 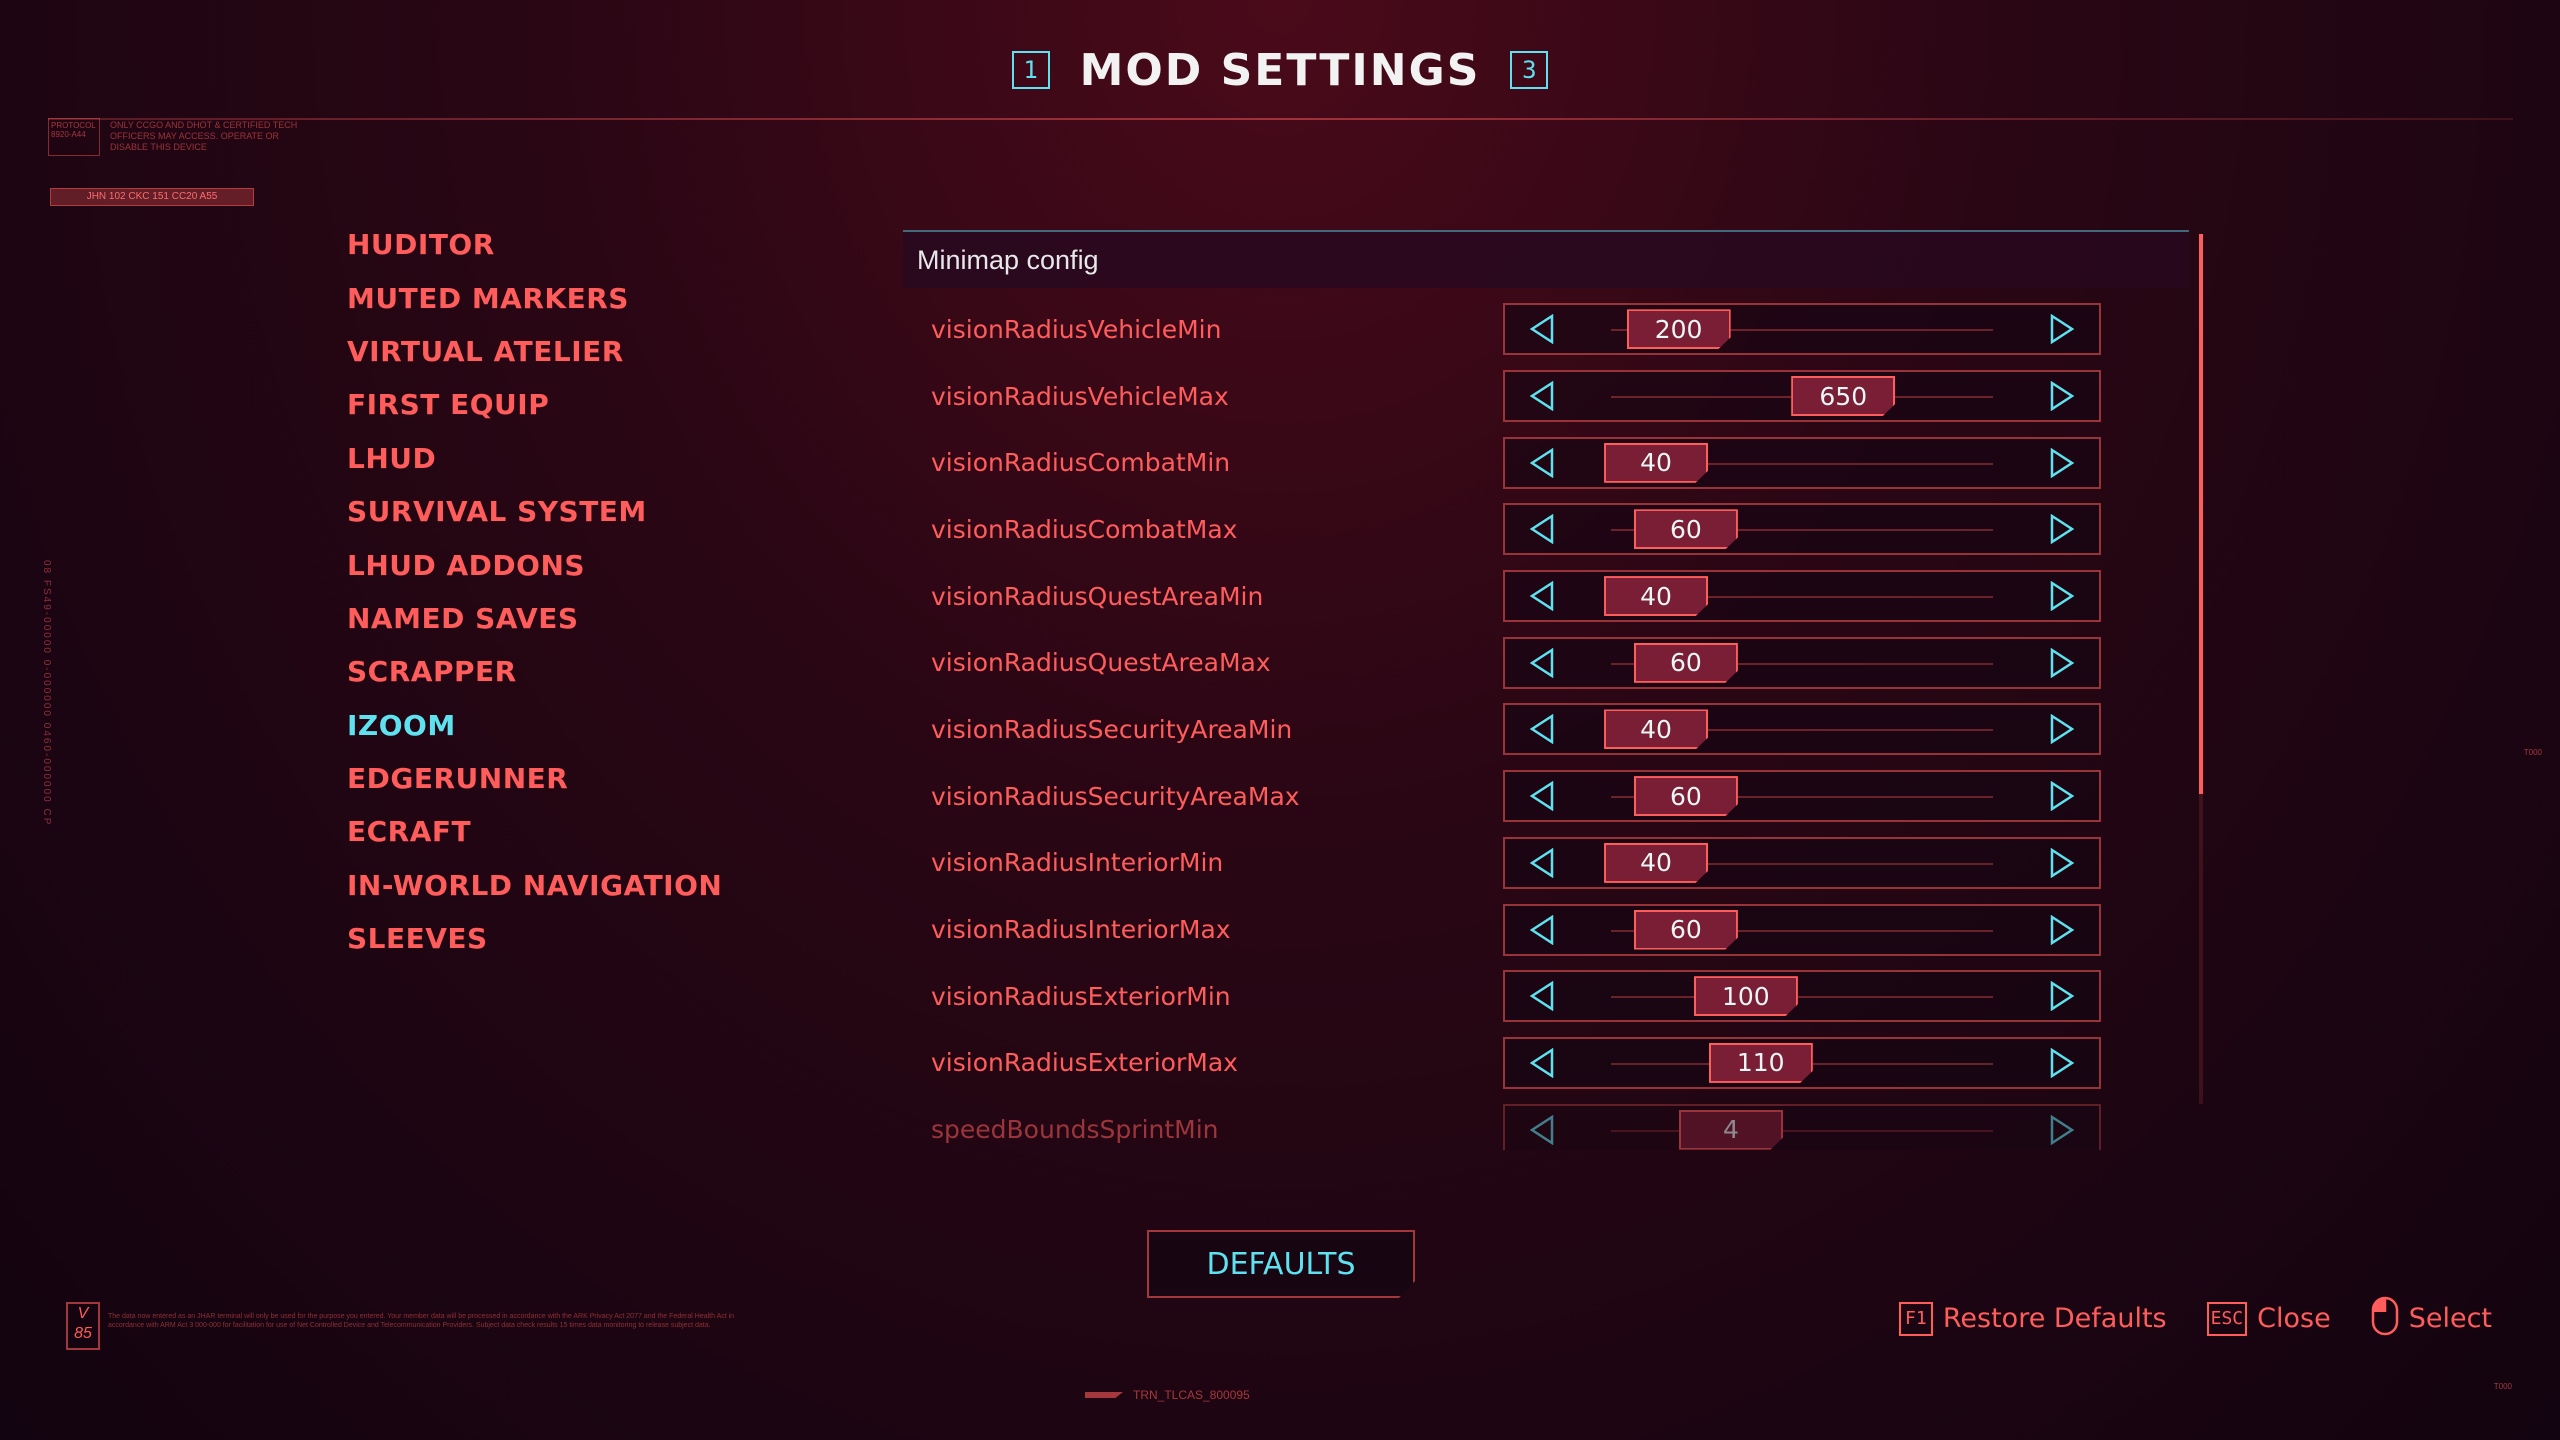 I want to click on prev-page-key: 1, so click(x=1030, y=70).